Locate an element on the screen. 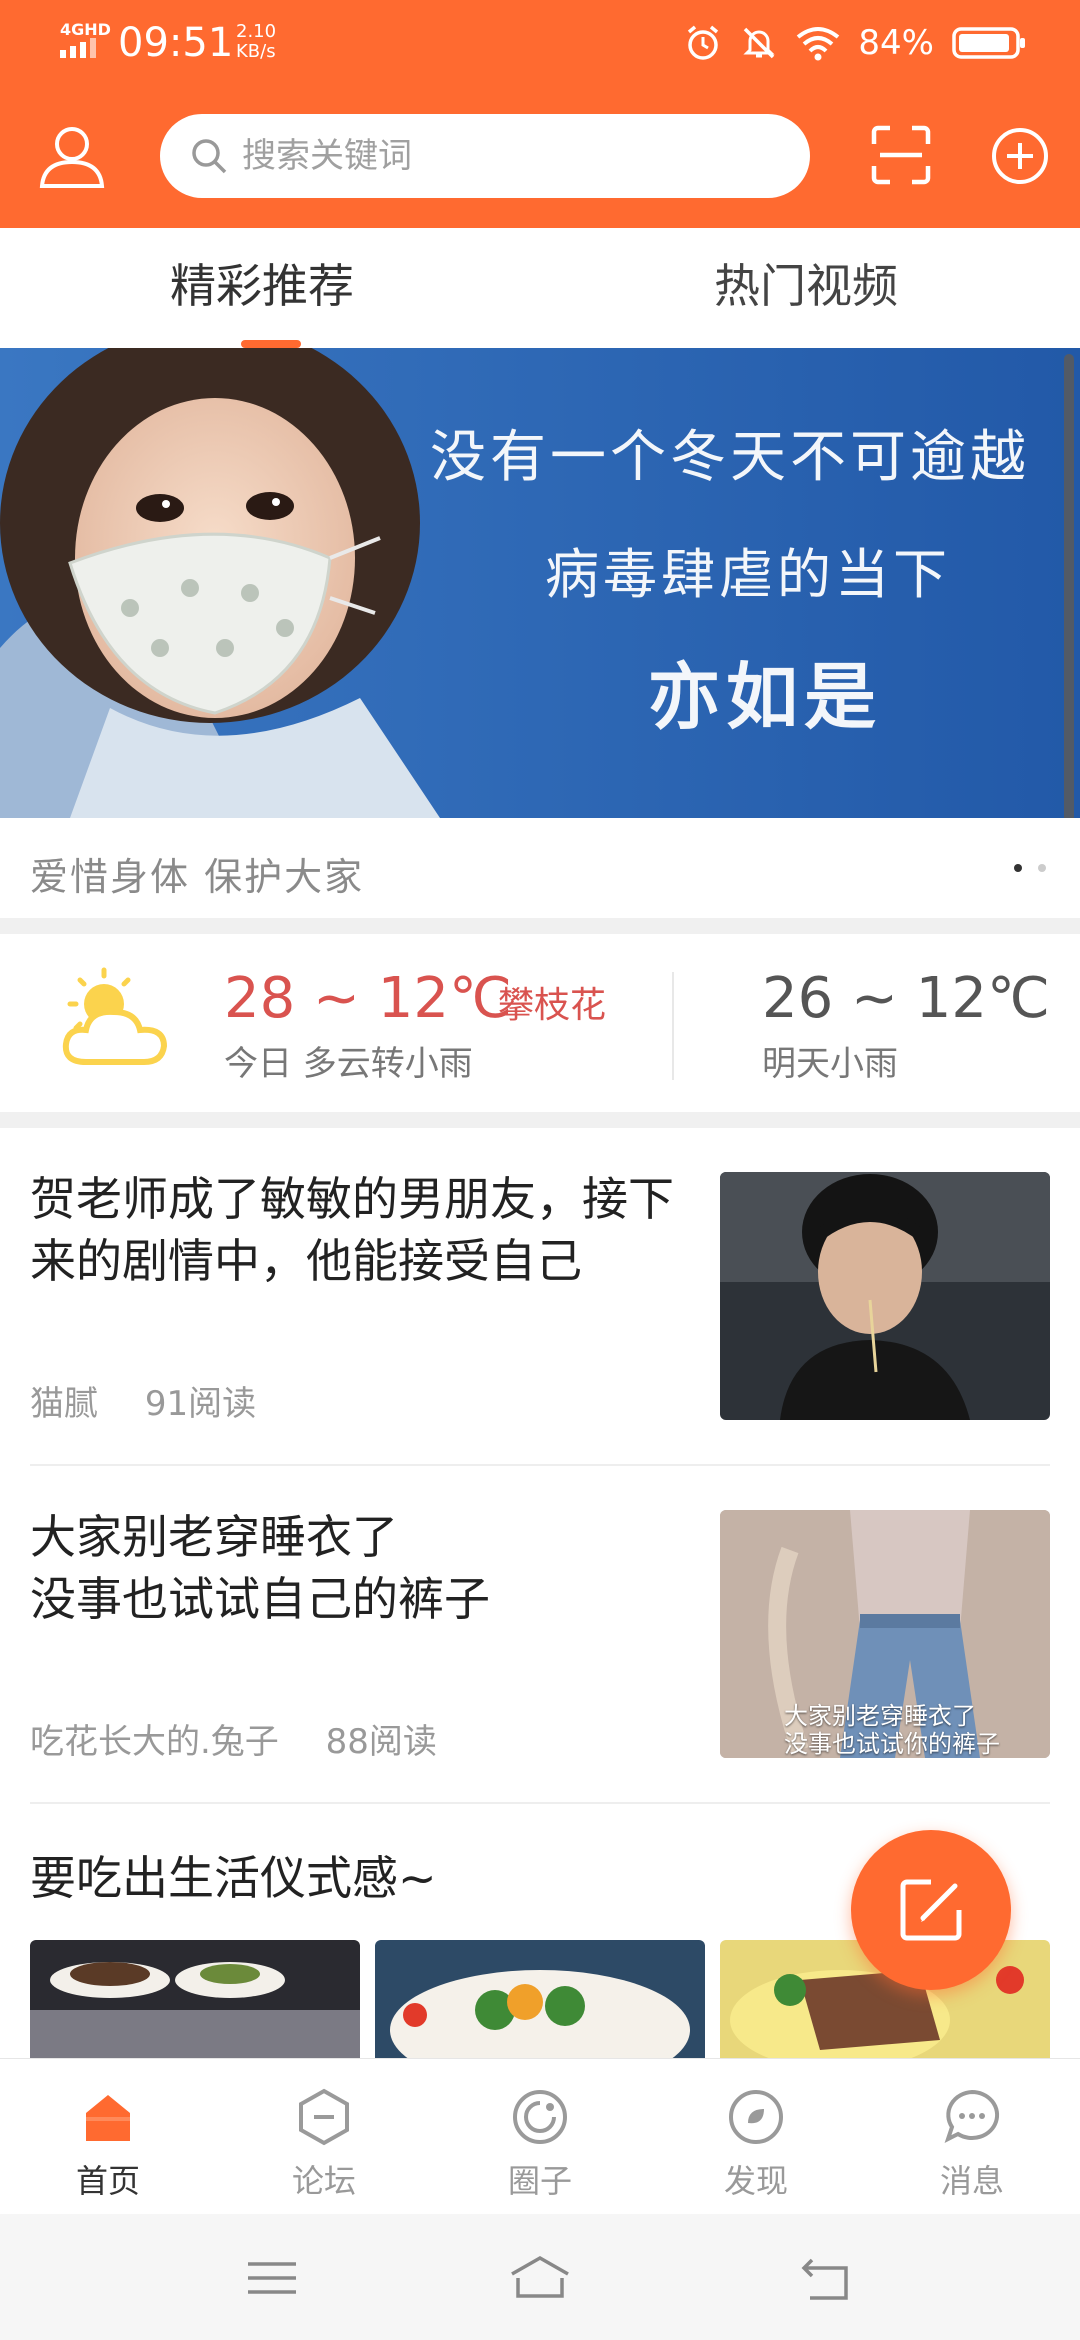 This screenshot has width=1080, height=2340. home-nav-icon is located at coordinates (540, 2278).